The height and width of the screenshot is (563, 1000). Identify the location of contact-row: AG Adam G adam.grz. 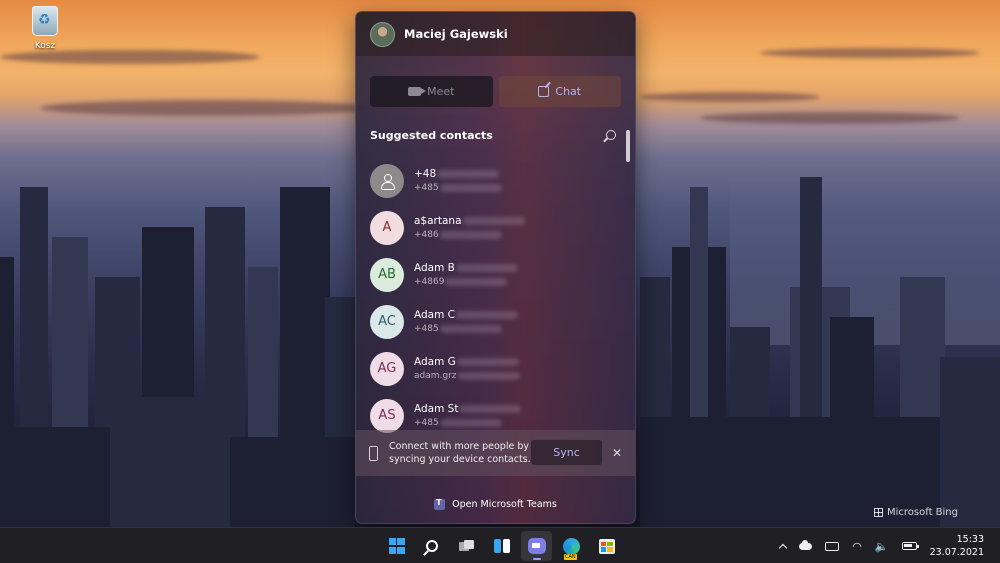
(495, 368).